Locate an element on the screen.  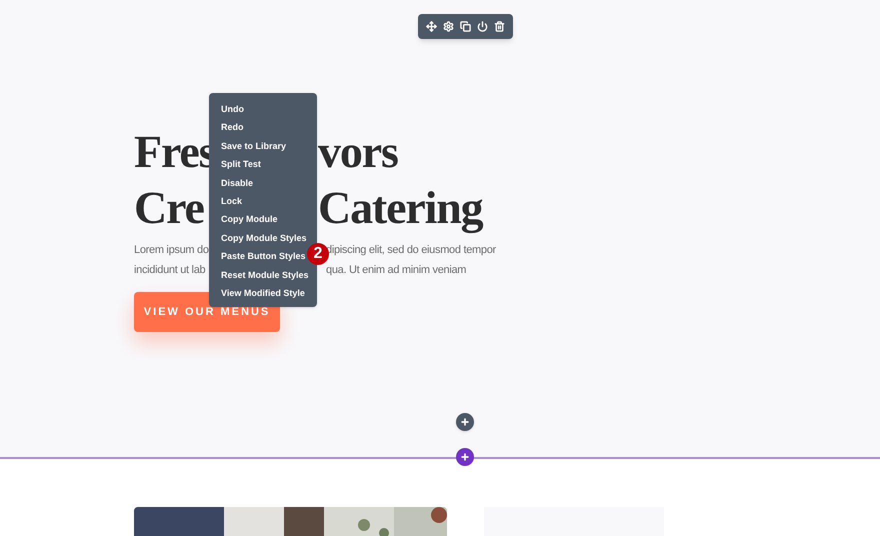
step-badge: 2 is located at coordinates (318, 254).